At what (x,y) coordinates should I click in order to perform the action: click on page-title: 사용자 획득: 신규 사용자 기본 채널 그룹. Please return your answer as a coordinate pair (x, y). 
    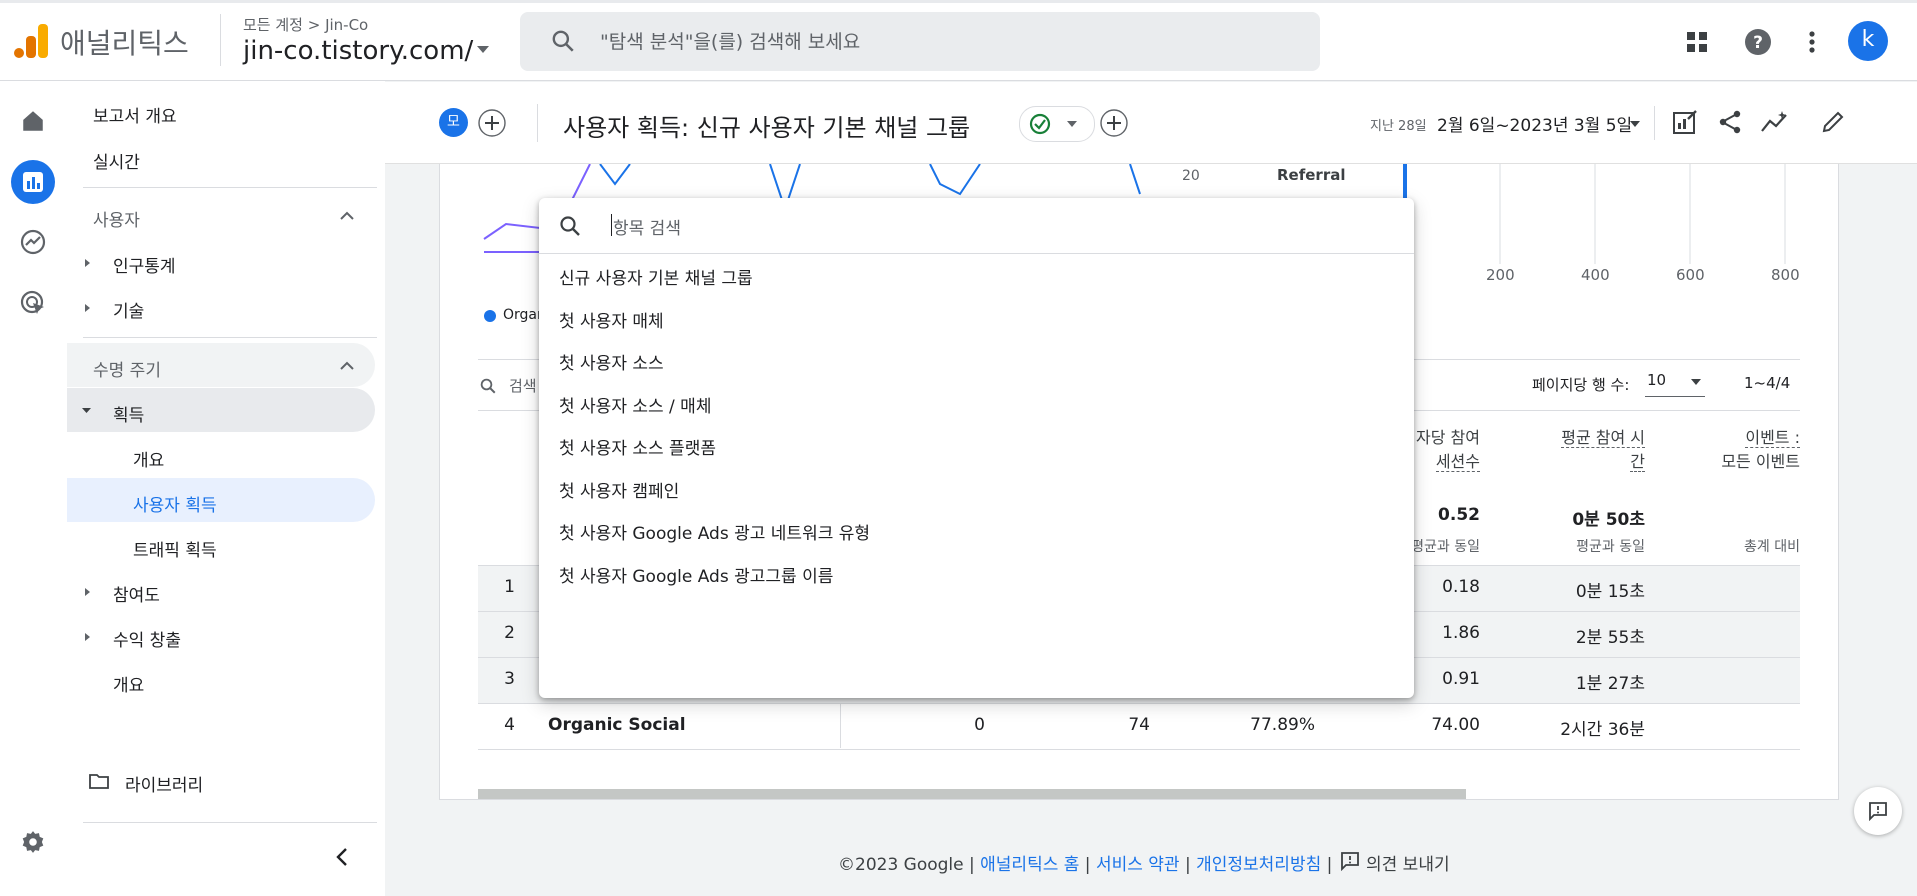
    Looking at the image, I should click on (767, 128).